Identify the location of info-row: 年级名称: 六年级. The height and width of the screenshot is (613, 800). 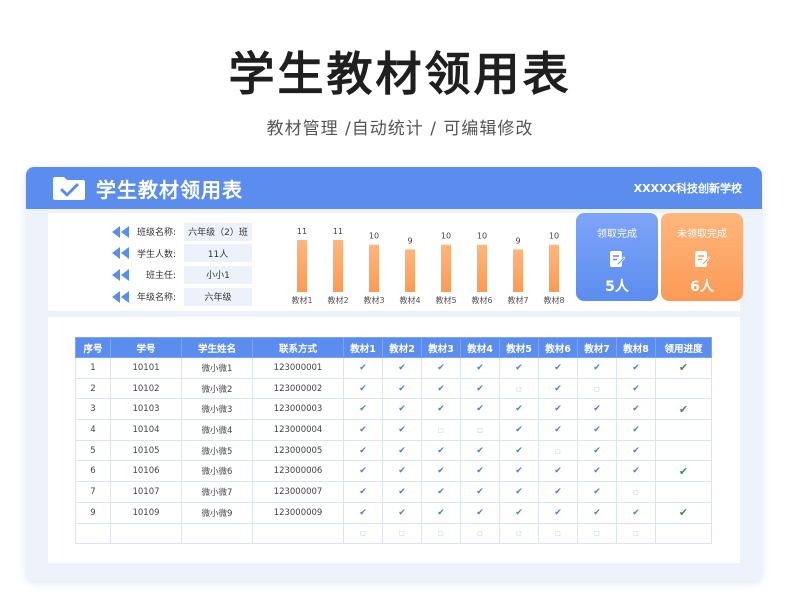
(196, 296).